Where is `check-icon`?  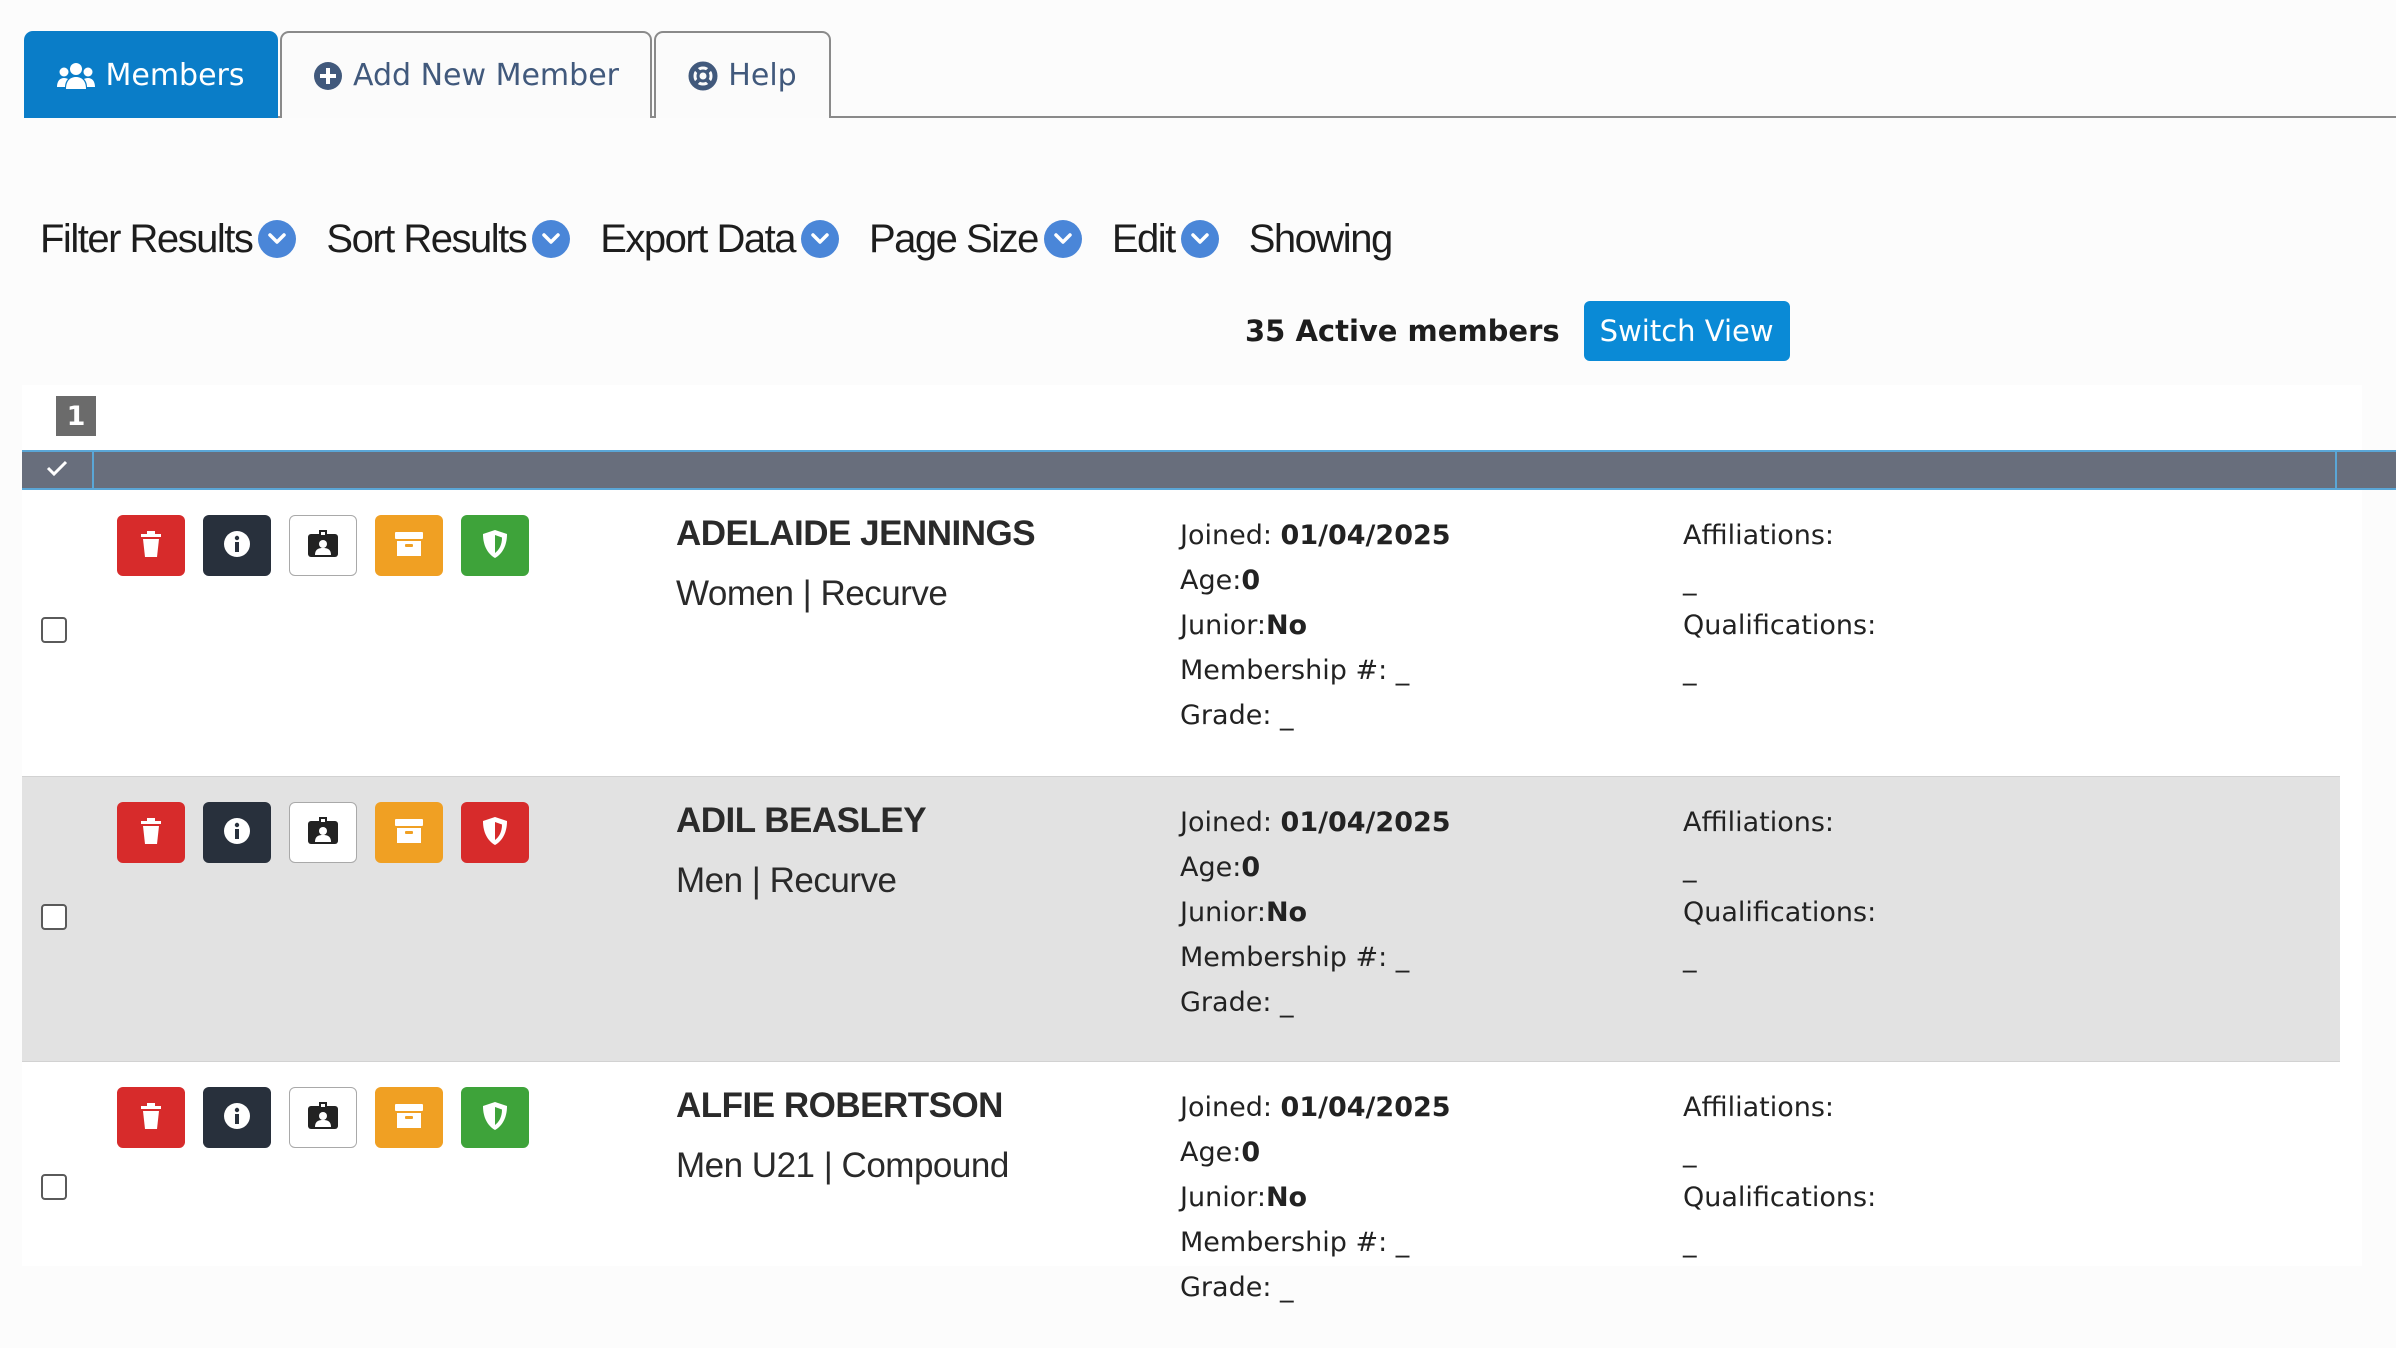 check-icon is located at coordinates (57, 470).